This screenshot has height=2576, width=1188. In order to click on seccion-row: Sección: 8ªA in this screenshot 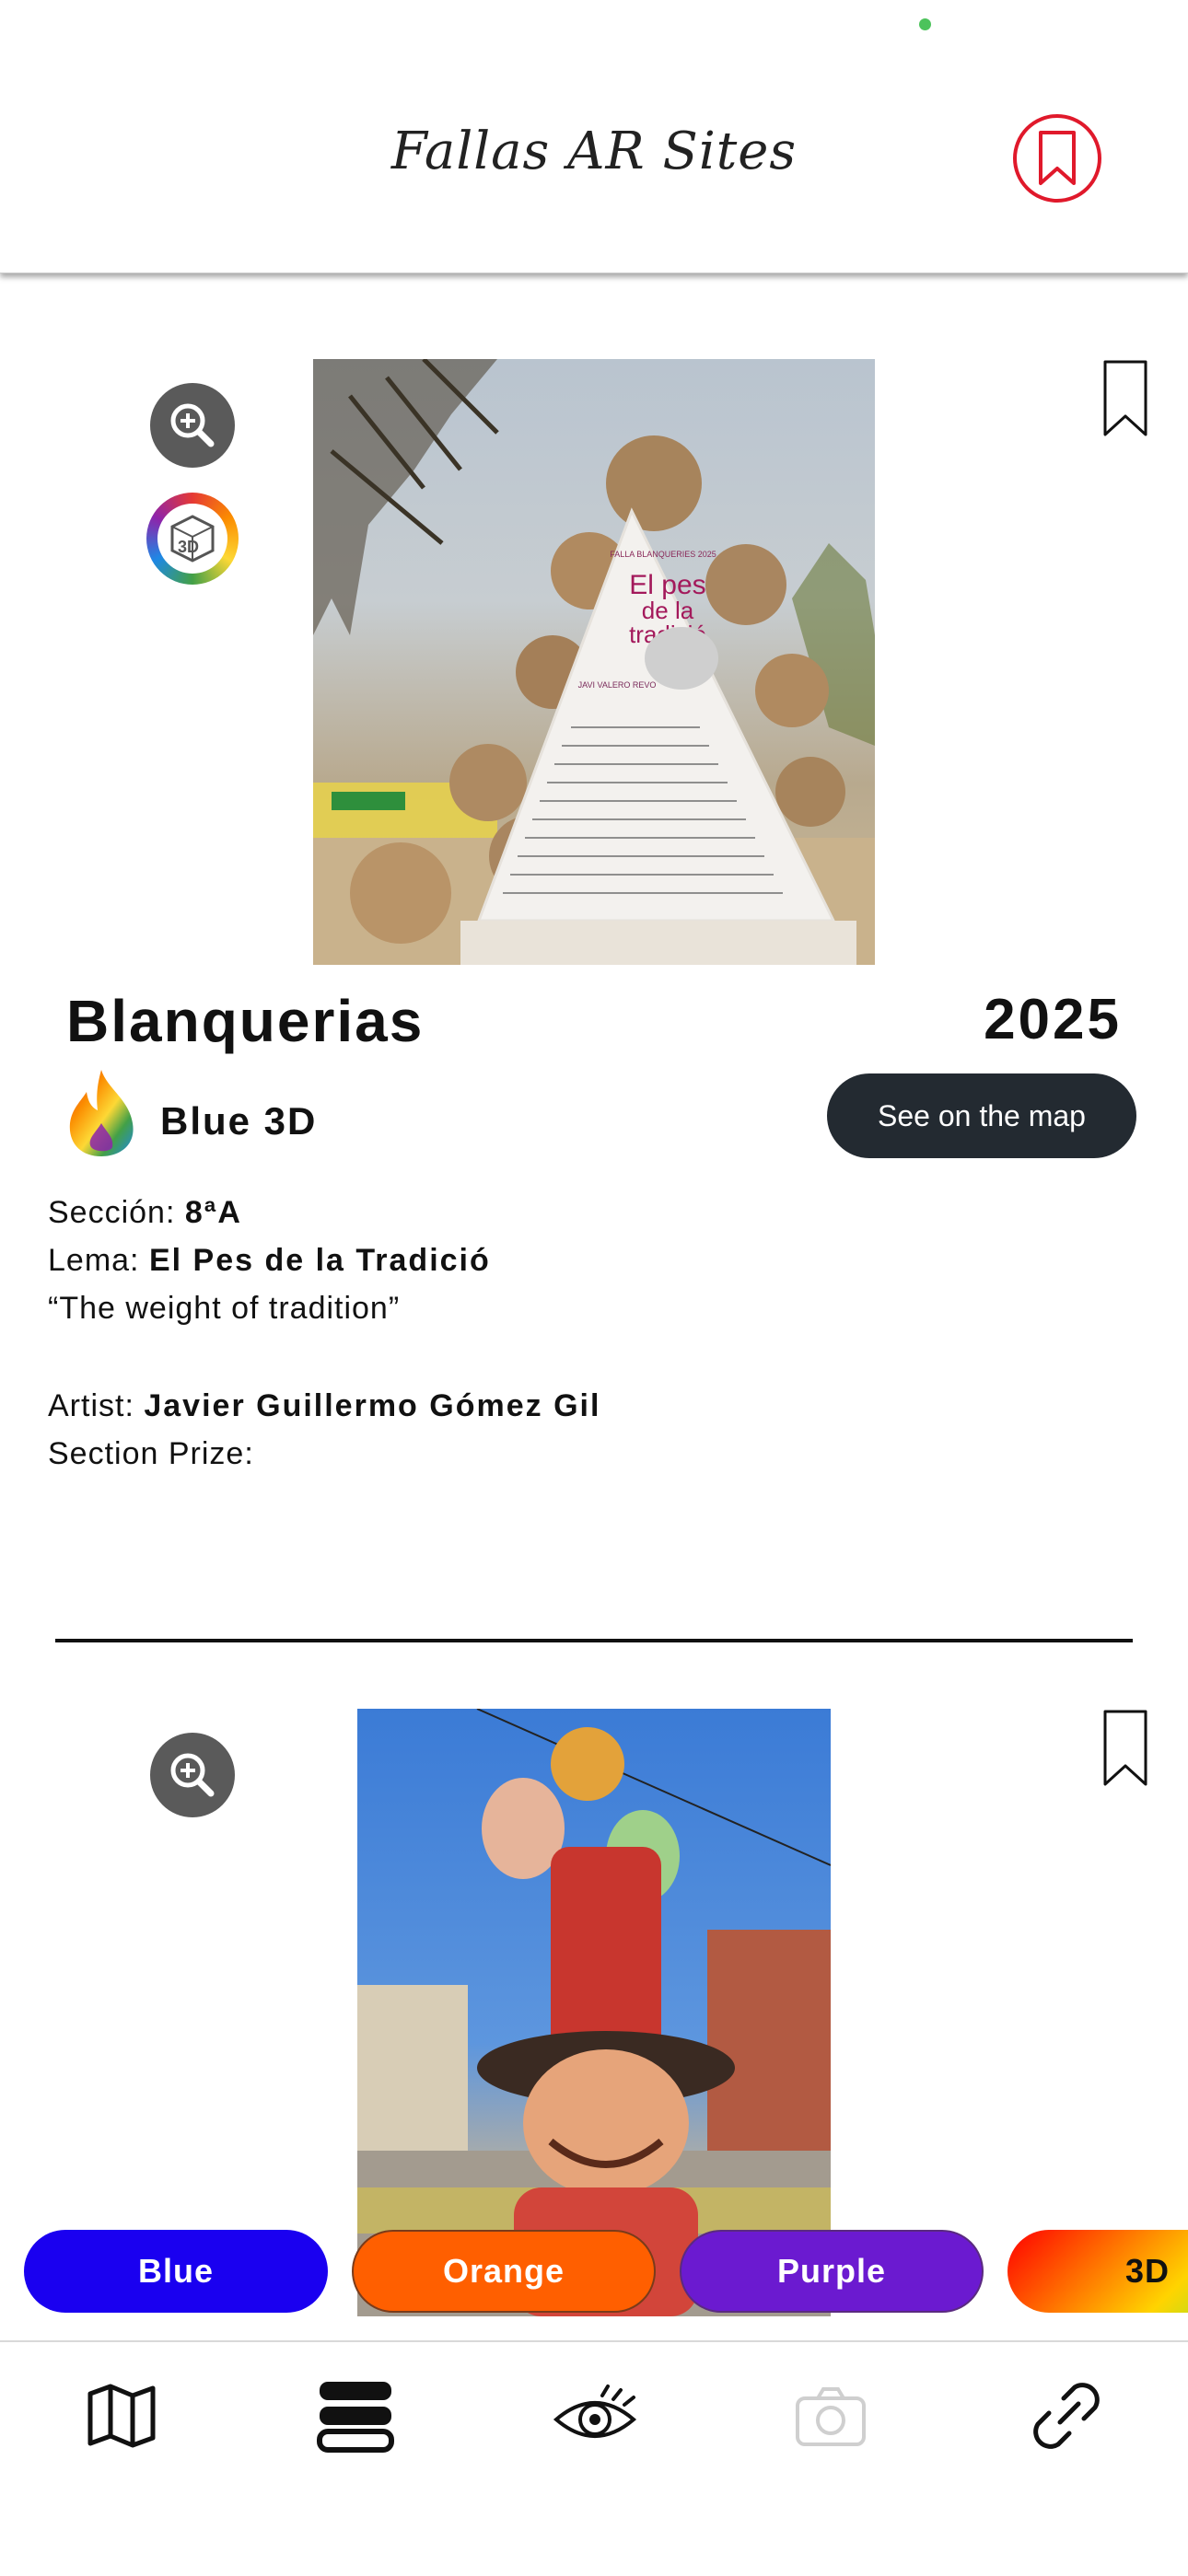, I will do `click(145, 1213)`.